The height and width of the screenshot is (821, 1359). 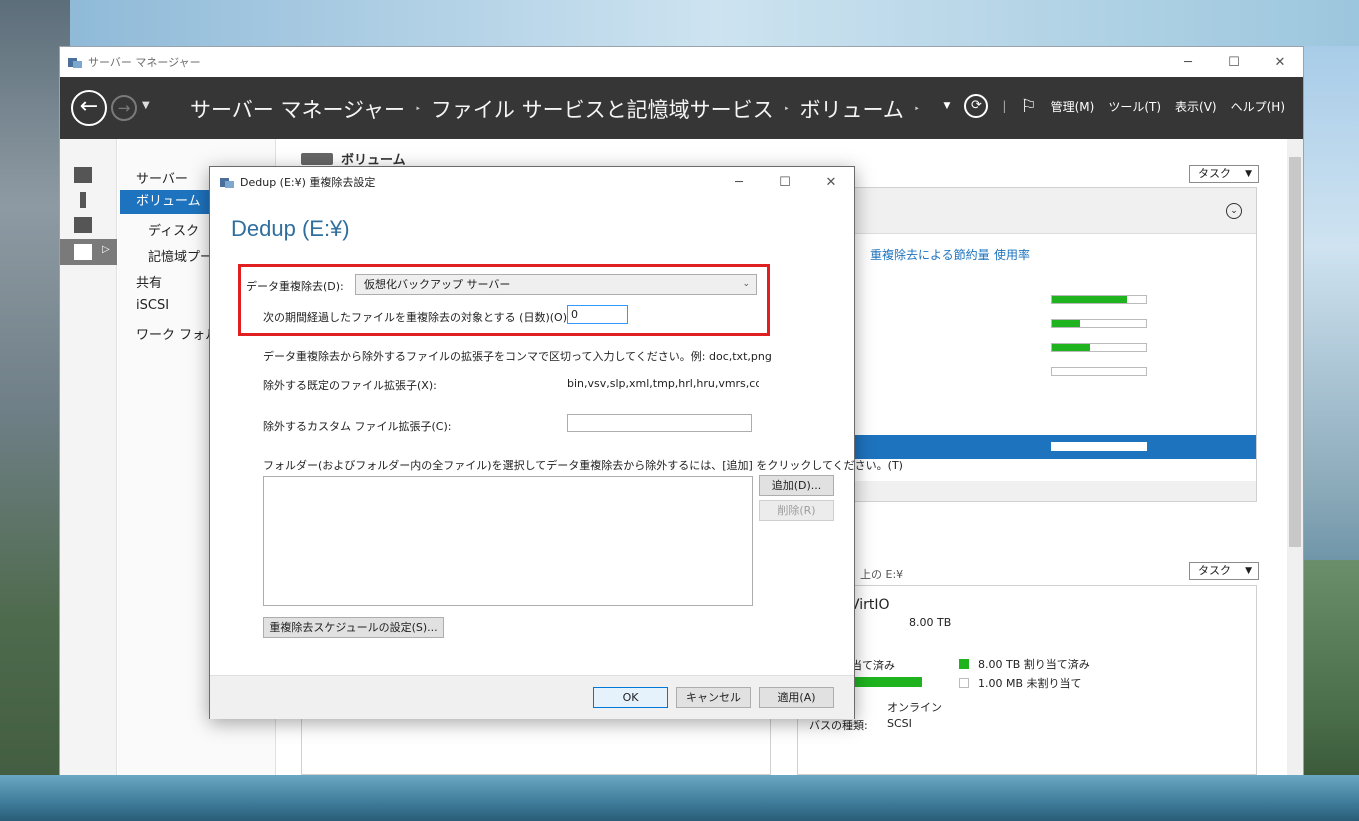 I want to click on breadcrumb-dropdown-icon: ▼, so click(x=947, y=106).